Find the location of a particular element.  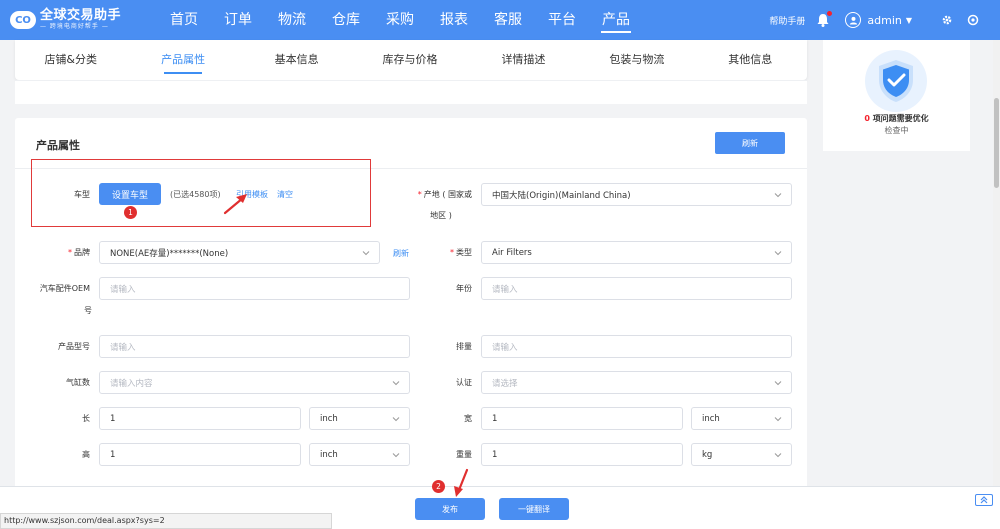

publish-button: 发布 is located at coordinates (450, 509).